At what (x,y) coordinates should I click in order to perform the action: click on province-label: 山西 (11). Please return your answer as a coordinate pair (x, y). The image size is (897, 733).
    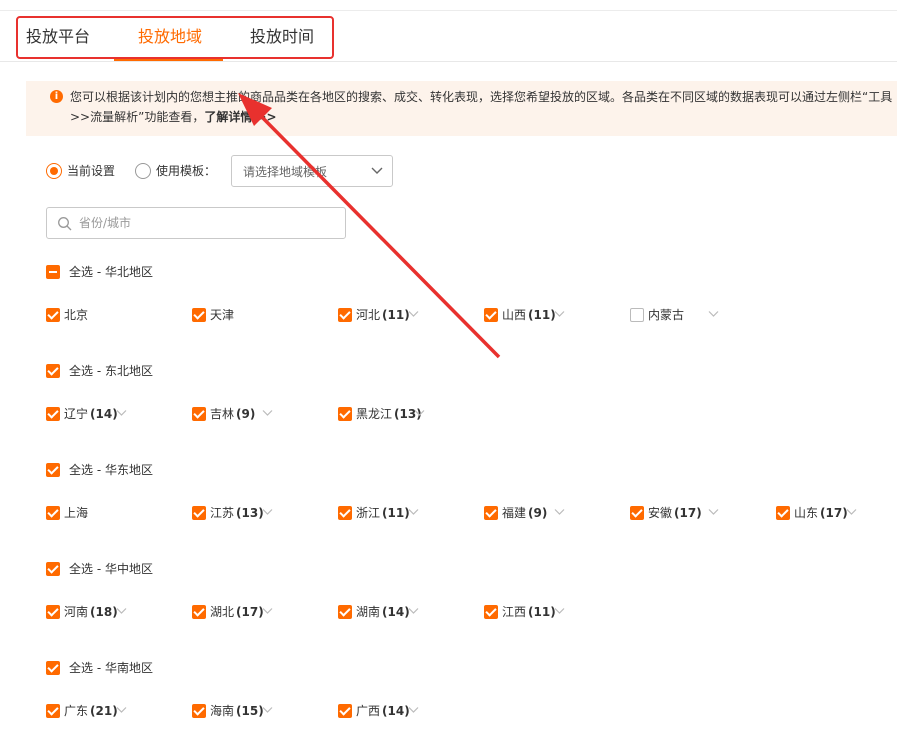
    Looking at the image, I should click on (529, 315).